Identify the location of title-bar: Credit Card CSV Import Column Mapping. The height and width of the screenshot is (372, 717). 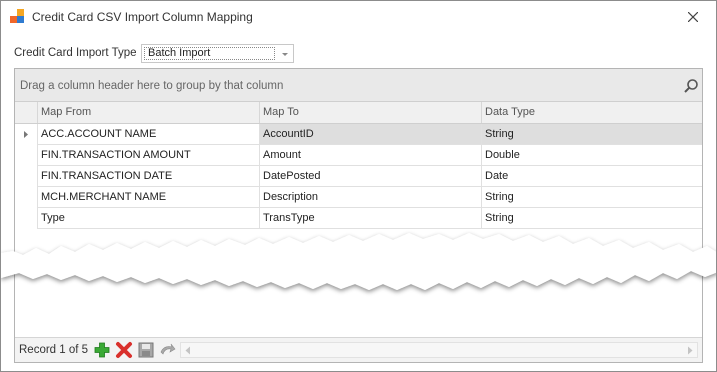
(358, 17).